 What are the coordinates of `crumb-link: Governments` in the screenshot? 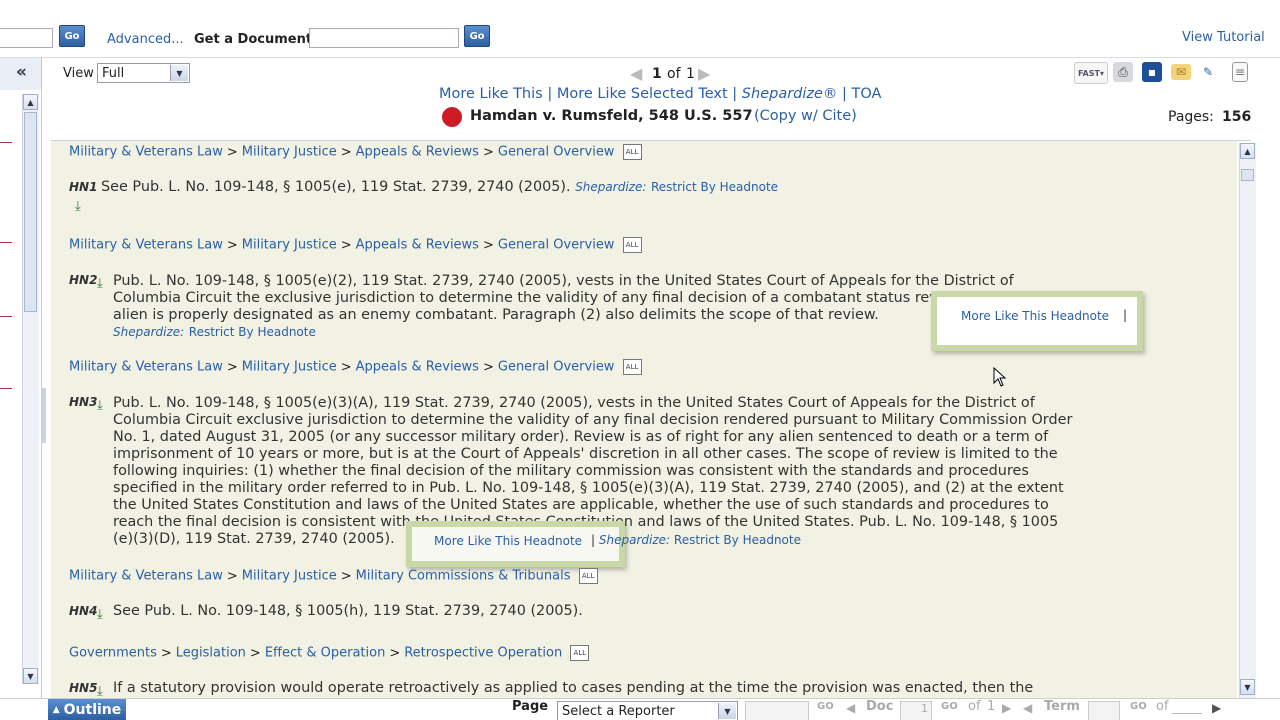 It's located at (113, 653).